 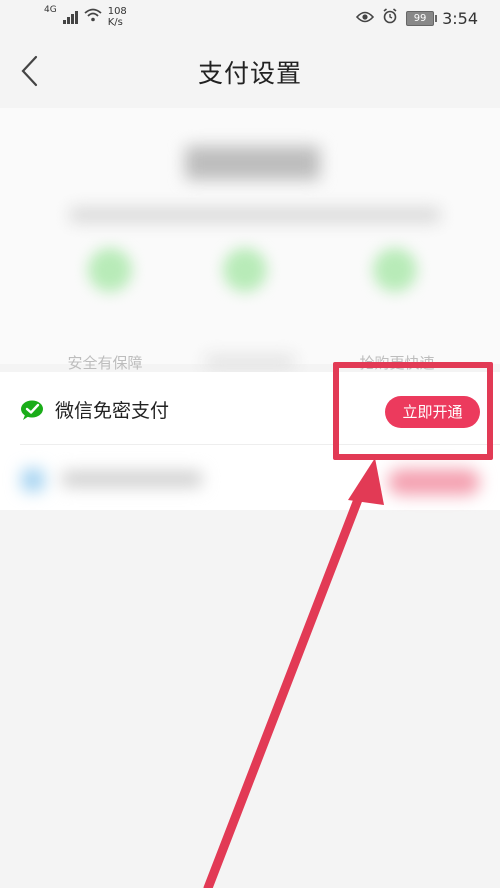 I want to click on blurred-description, so click(x=255, y=215).